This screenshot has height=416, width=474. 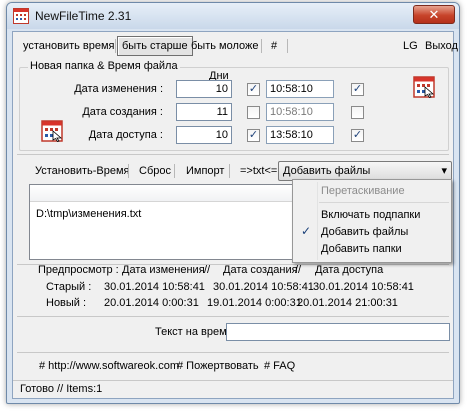 I want to click on menu-hash: #, so click(x=274, y=46).